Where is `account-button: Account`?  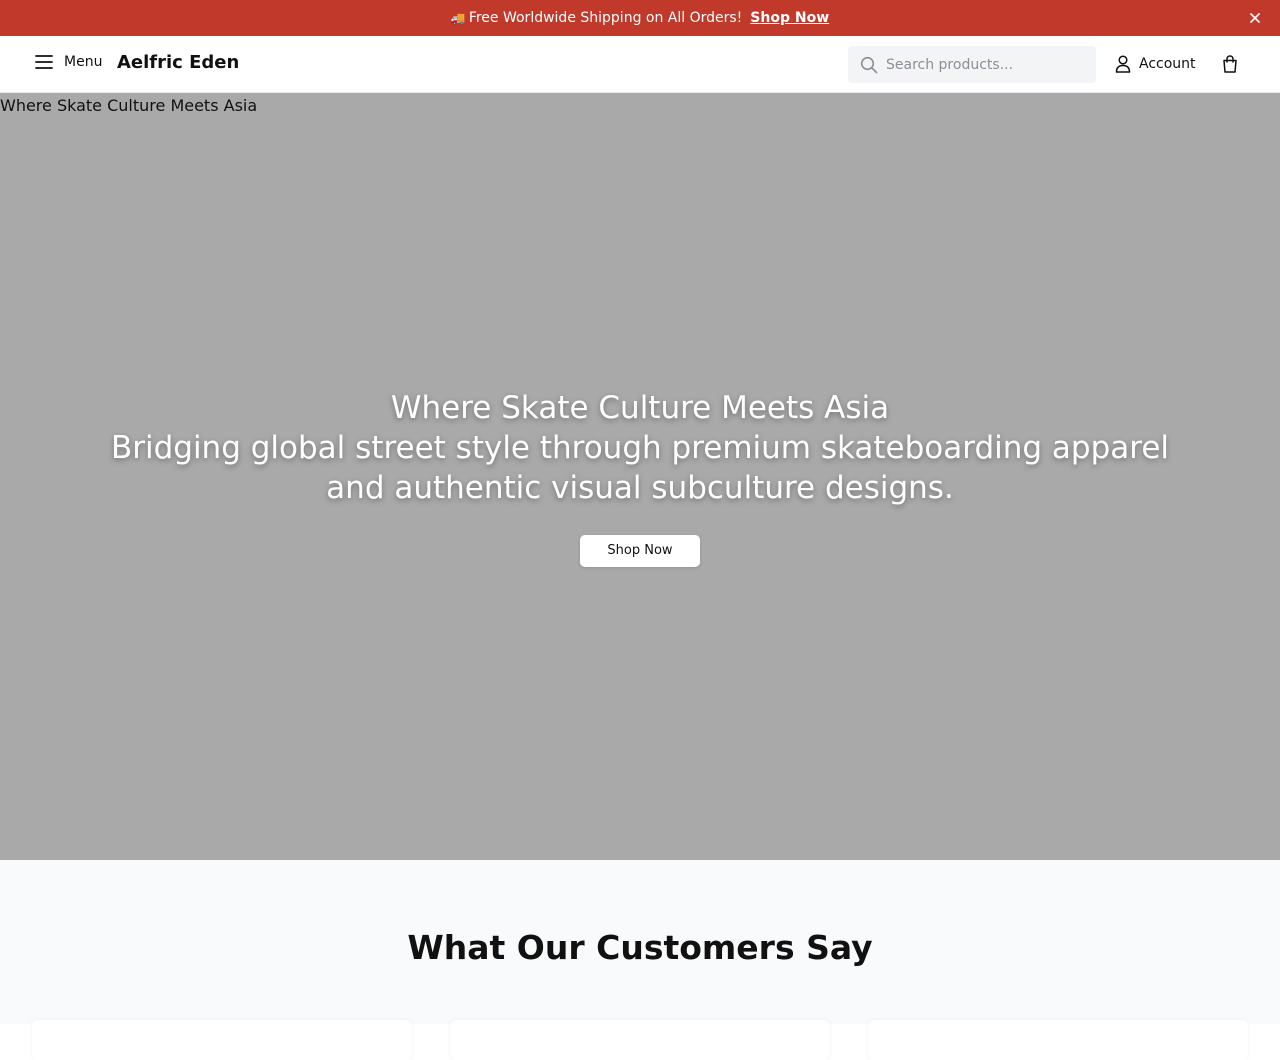 account-button: Account is located at coordinates (1155, 64).